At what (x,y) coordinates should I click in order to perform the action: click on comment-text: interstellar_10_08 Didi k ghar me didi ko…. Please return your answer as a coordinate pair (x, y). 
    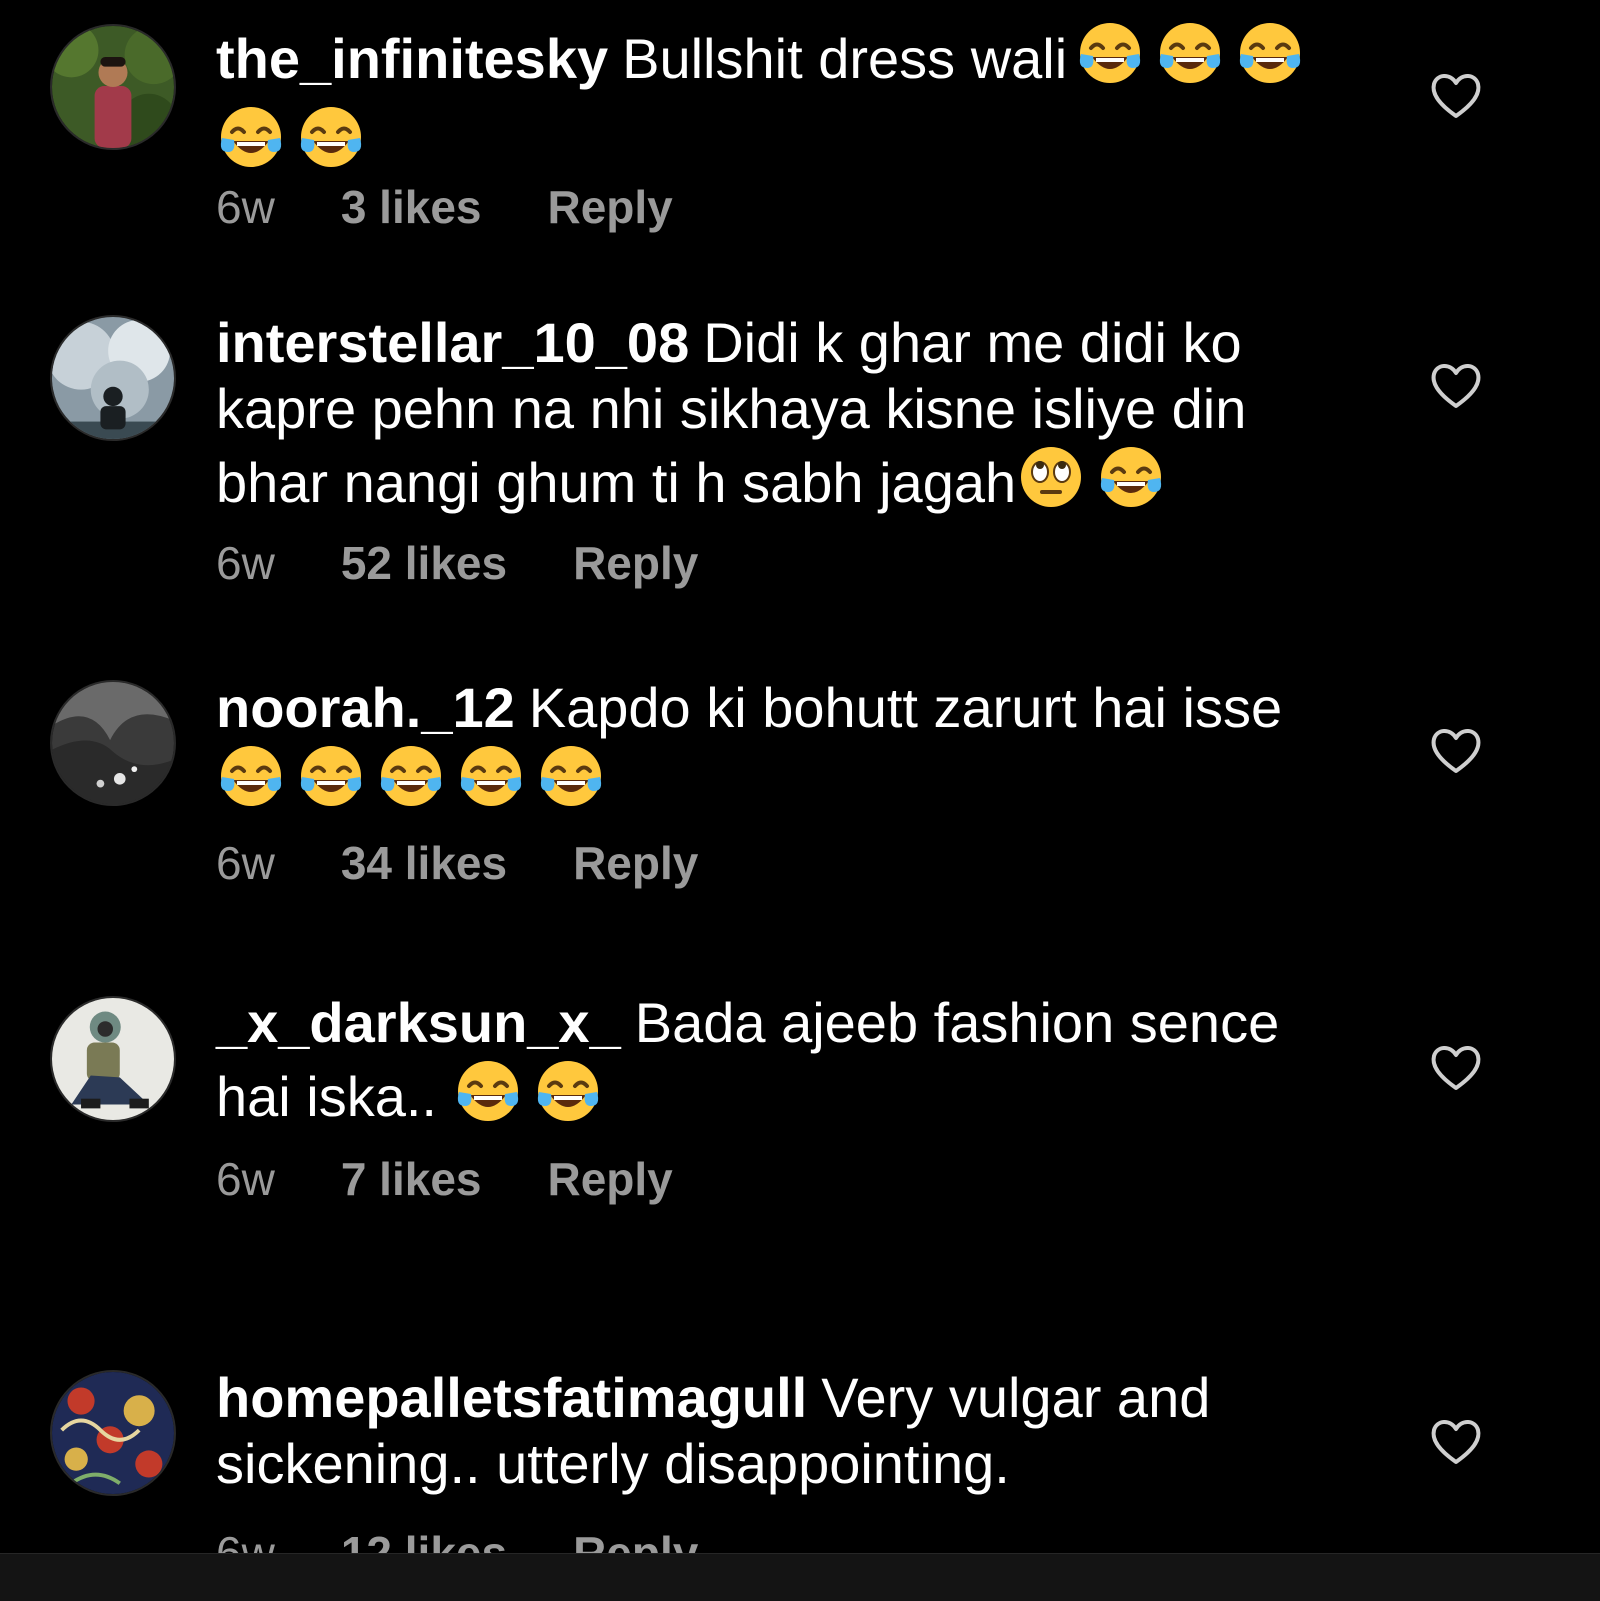
    Looking at the image, I should click on (786, 418).